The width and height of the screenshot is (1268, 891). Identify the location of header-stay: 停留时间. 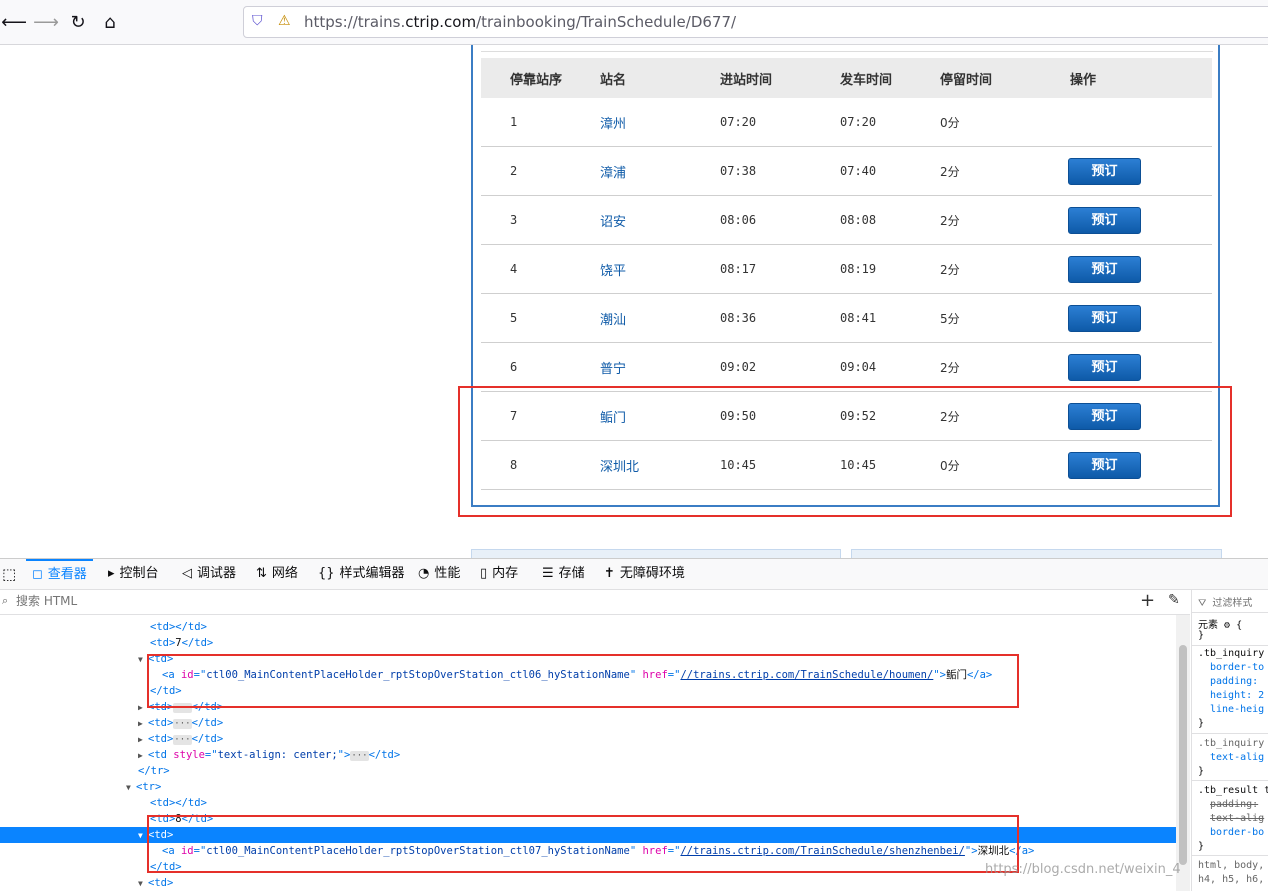
(1005, 78).